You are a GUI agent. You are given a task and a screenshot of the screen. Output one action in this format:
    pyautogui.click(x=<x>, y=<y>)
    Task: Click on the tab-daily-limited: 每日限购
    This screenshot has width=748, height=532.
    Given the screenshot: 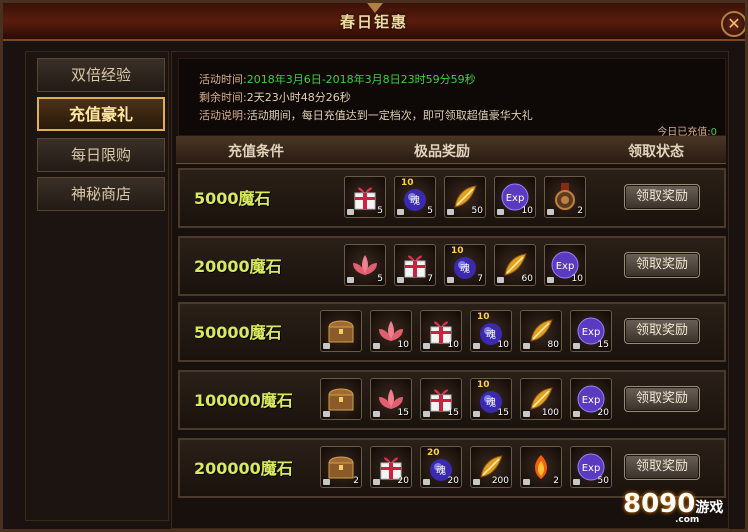 What is the action you would take?
    pyautogui.click(x=101, y=155)
    